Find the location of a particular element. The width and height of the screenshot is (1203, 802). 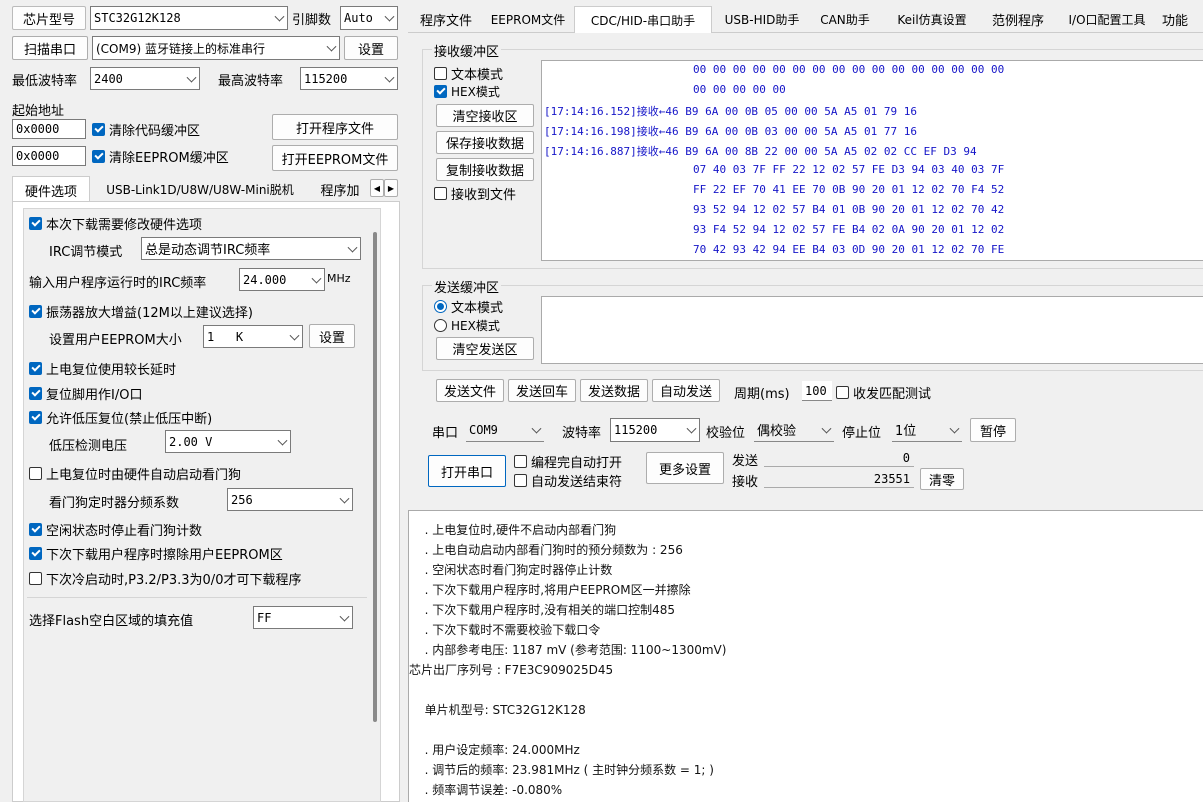

reset-counter-button: 清零 is located at coordinates (942, 479).